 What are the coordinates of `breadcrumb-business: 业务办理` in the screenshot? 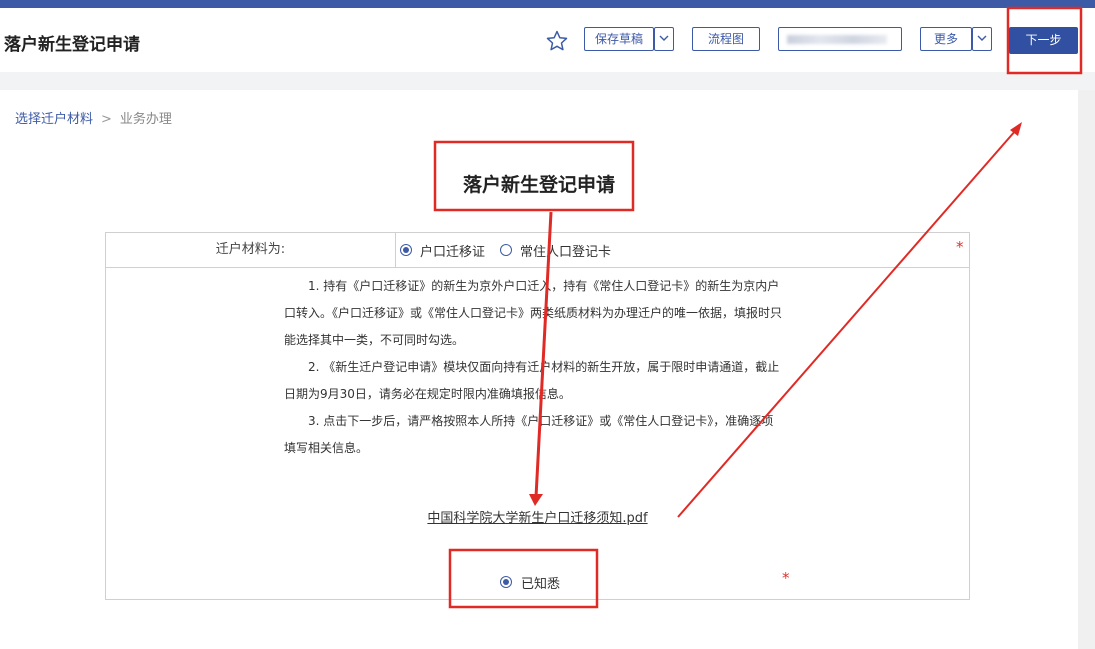 It's located at (145, 119).